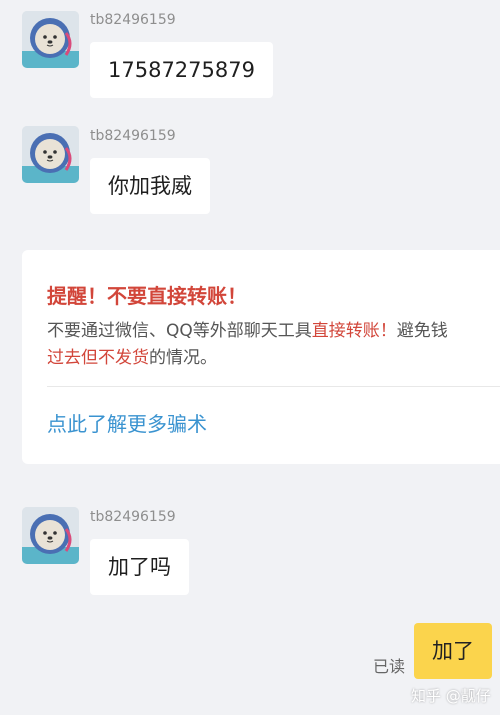 The height and width of the screenshot is (715, 500). I want to click on own-message-bubble: 加了, so click(453, 651).